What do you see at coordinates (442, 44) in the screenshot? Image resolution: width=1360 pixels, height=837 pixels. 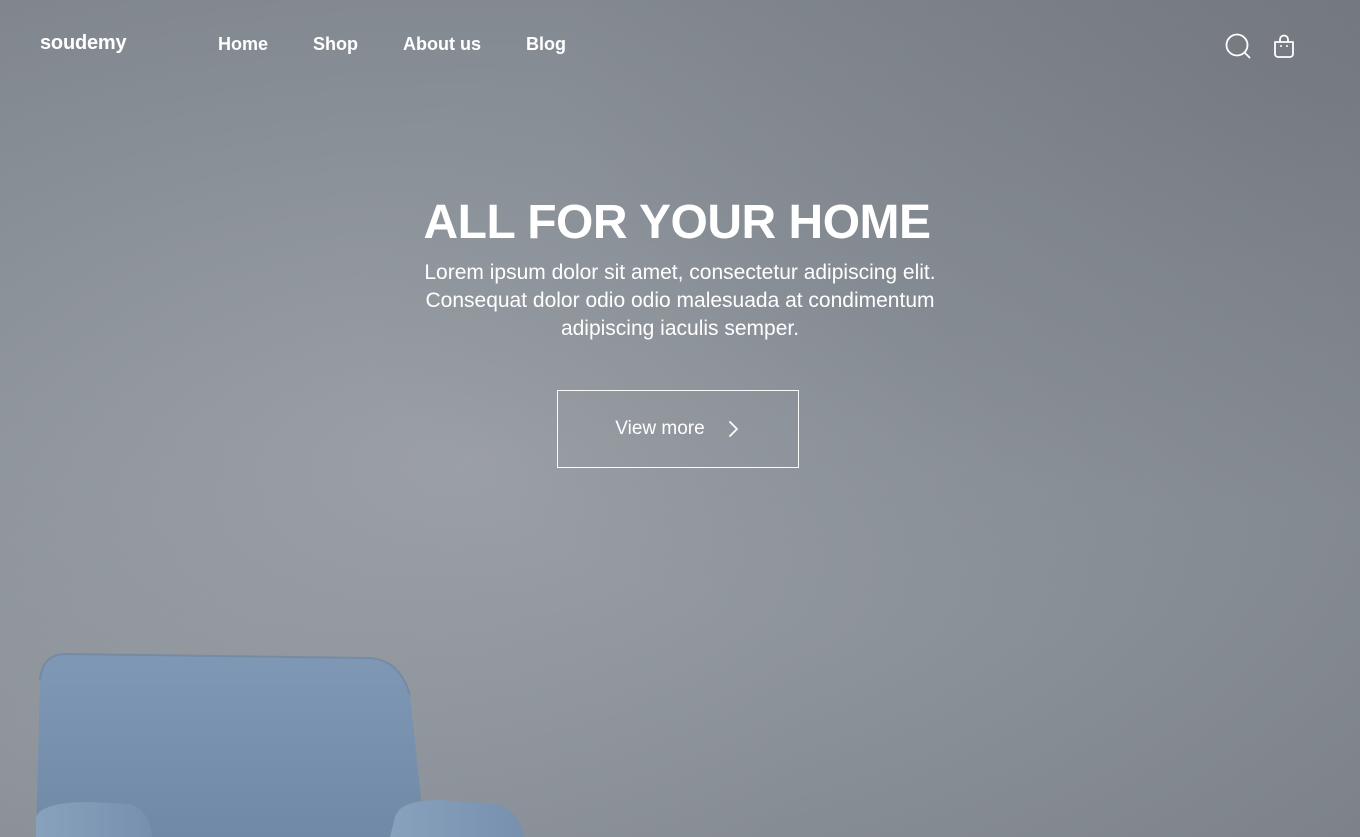 I see `nav-item-about-us: About us` at bounding box center [442, 44].